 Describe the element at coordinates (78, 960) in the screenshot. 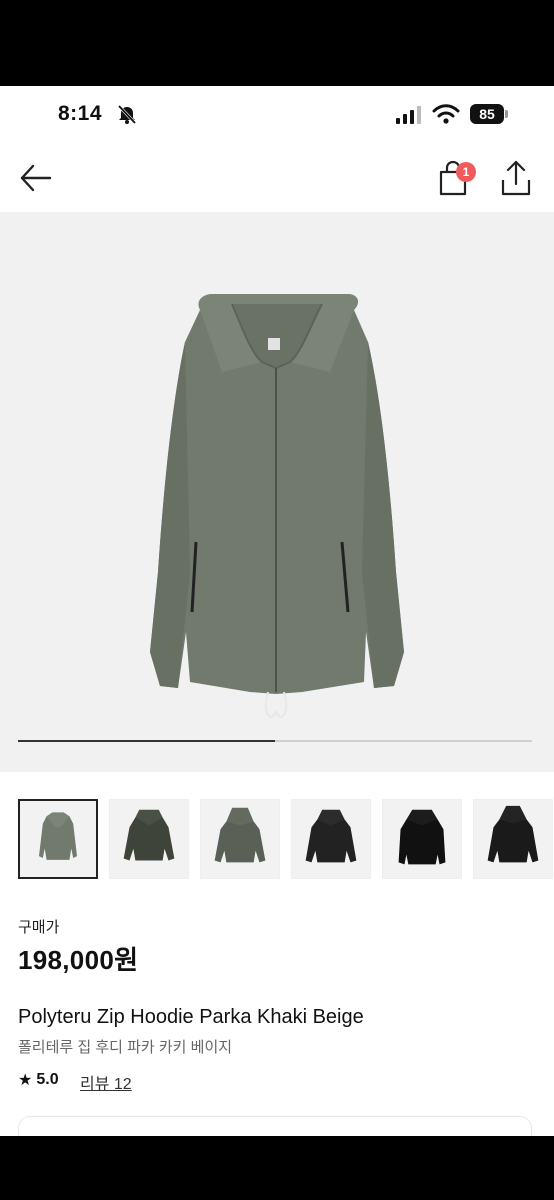

I see `product-price: 198,000원` at that location.